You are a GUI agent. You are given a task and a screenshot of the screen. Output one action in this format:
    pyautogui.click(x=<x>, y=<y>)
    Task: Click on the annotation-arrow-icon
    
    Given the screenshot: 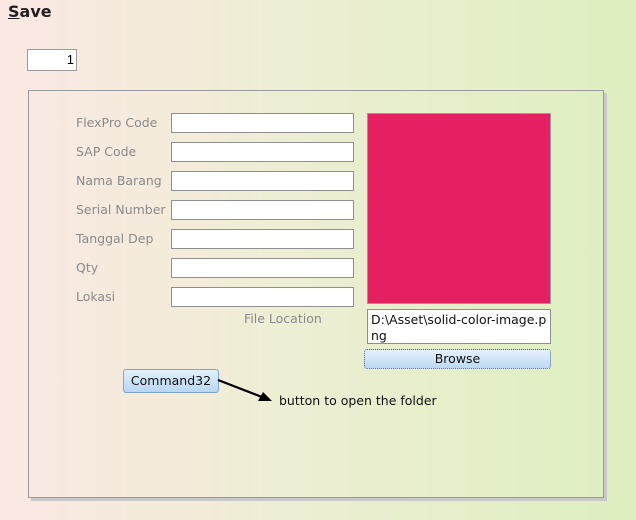 What is the action you would take?
    pyautogui.click(x=244, y=389)
    